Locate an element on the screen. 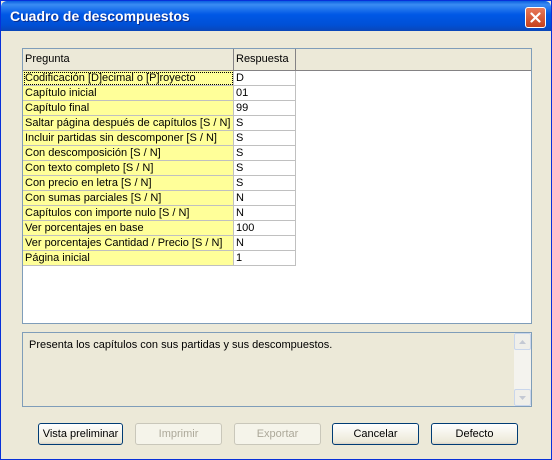 Image resolution: width=552 pixels, height=460 pixels. description-scrollbar is located at coordinates (522, 369).